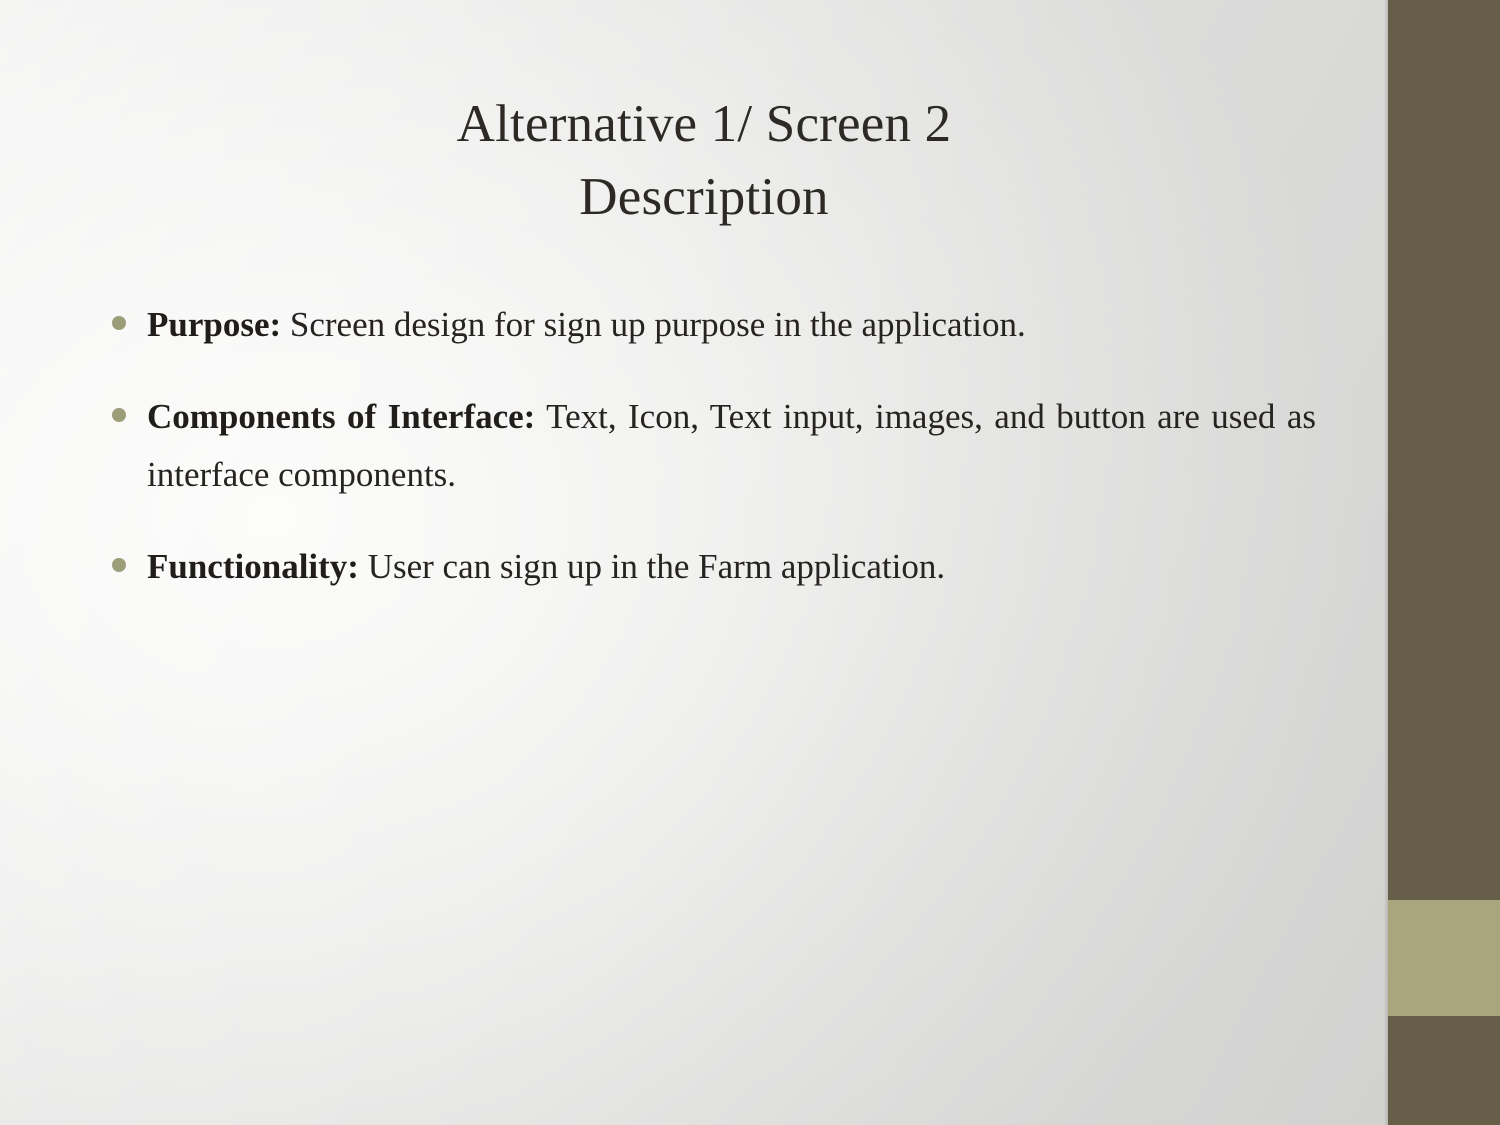 Image resolution: width=1500 pixels, height=1125 pixels. What do you see at coordinates (704, 197) in the screenshot?
I see `slide-title-line-2: Description` at bounding box center [704, 197].